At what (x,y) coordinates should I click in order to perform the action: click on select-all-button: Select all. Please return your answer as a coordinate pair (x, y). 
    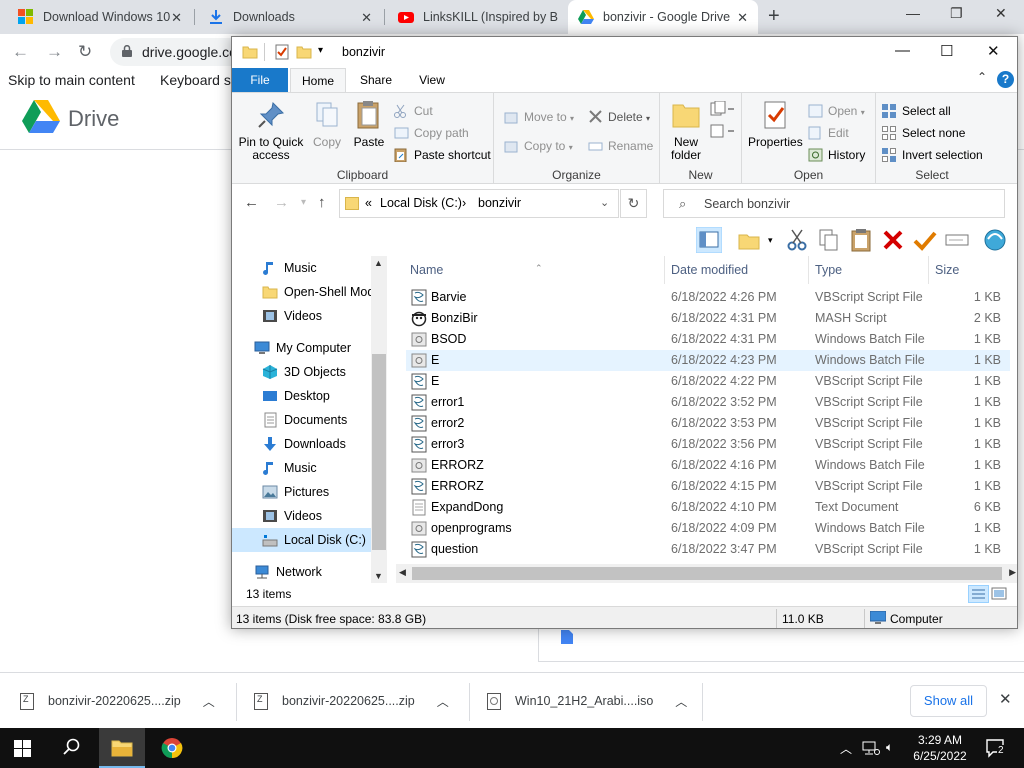
    Looking at the image, I should click on (916, 111).